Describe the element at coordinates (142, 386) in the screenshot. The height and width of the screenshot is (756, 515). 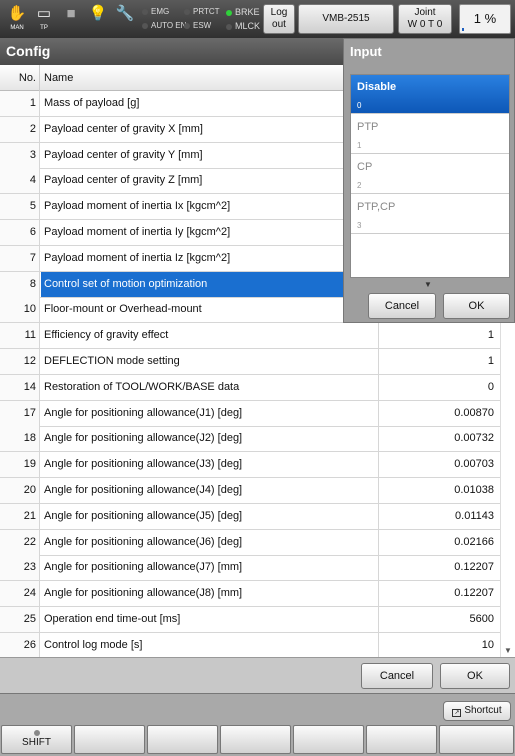
I see `row-name: Restoration of TOOL/WORK/BASE data` at that location.